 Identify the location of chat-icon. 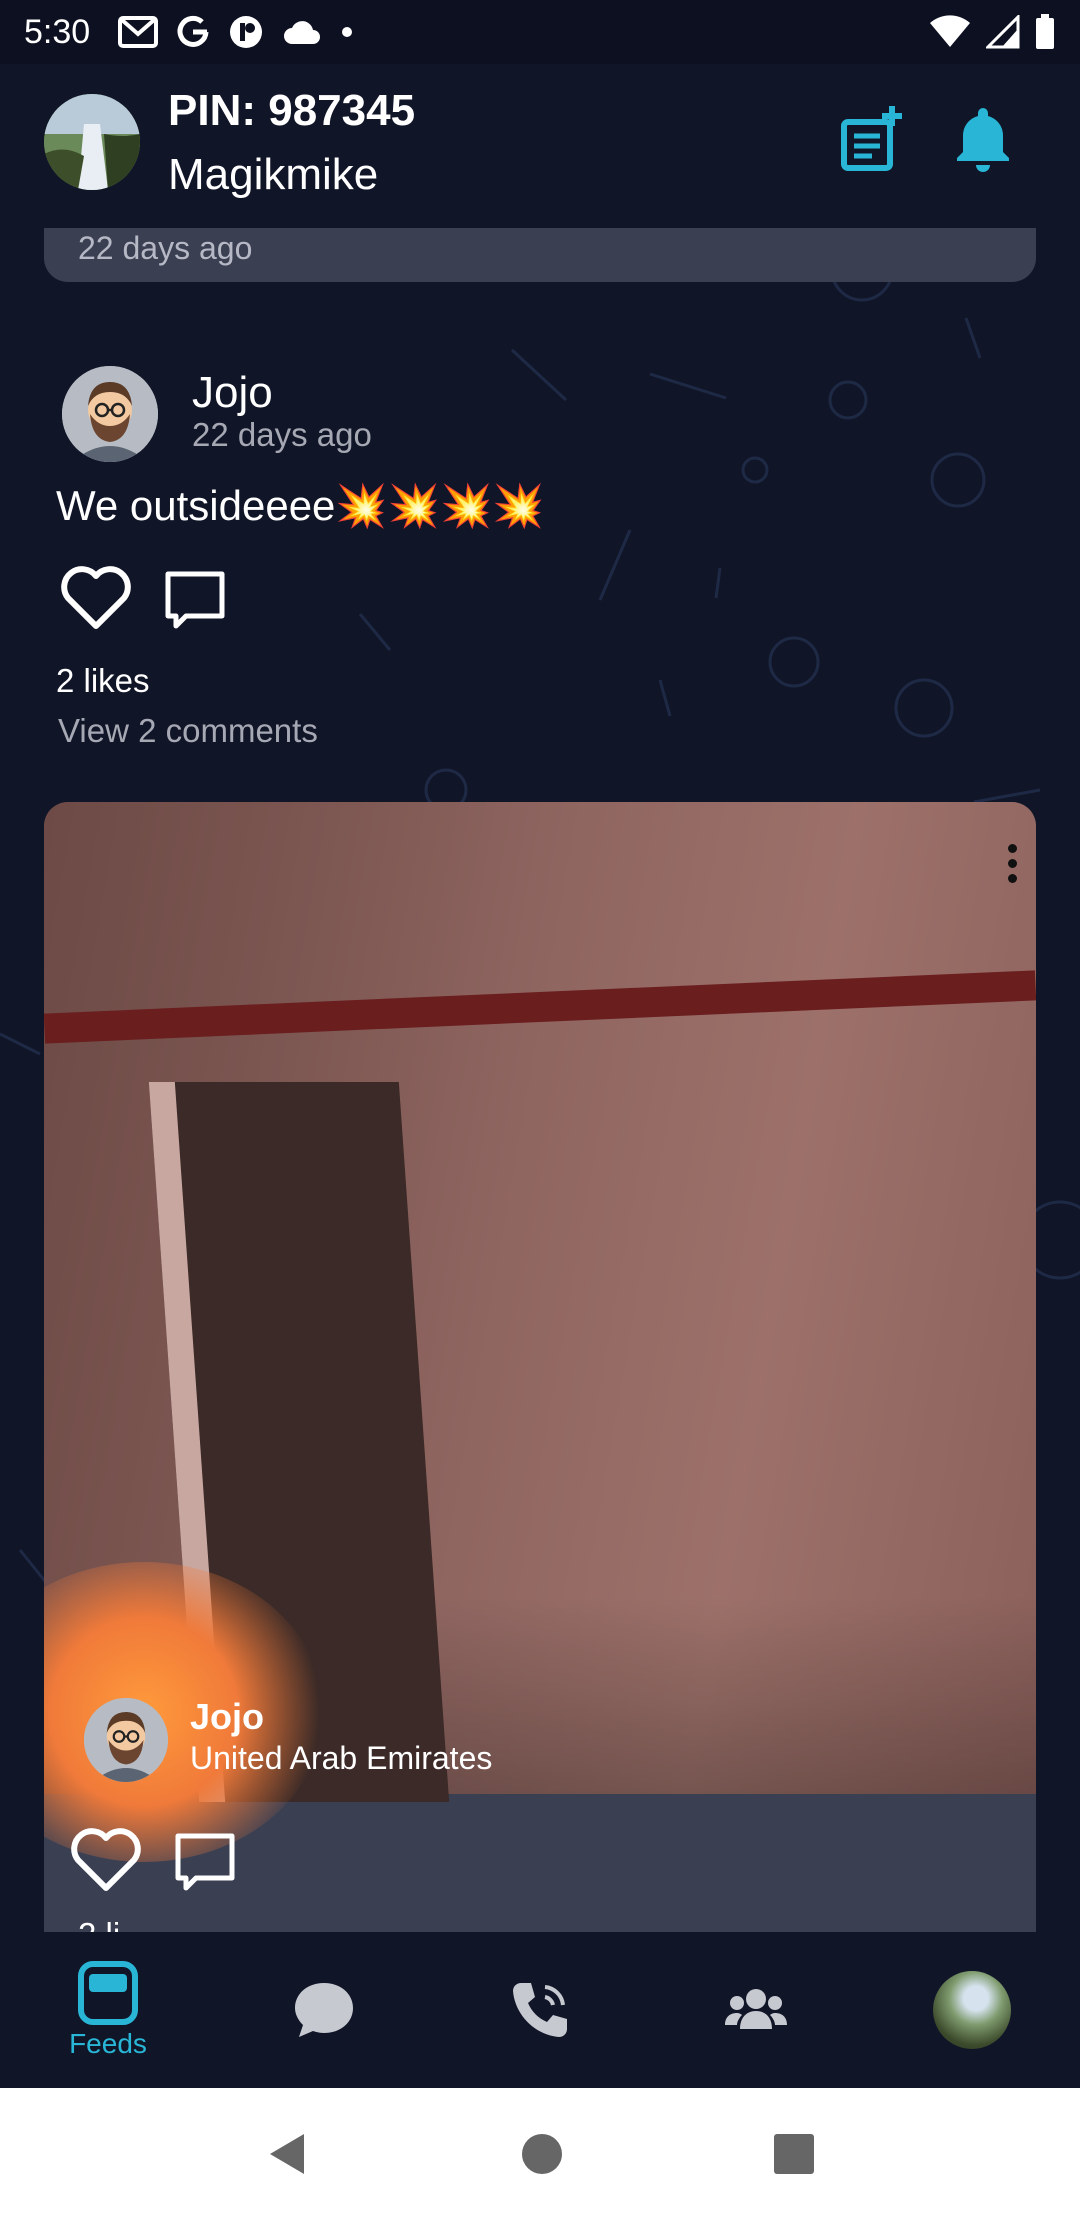
(324, 2010).